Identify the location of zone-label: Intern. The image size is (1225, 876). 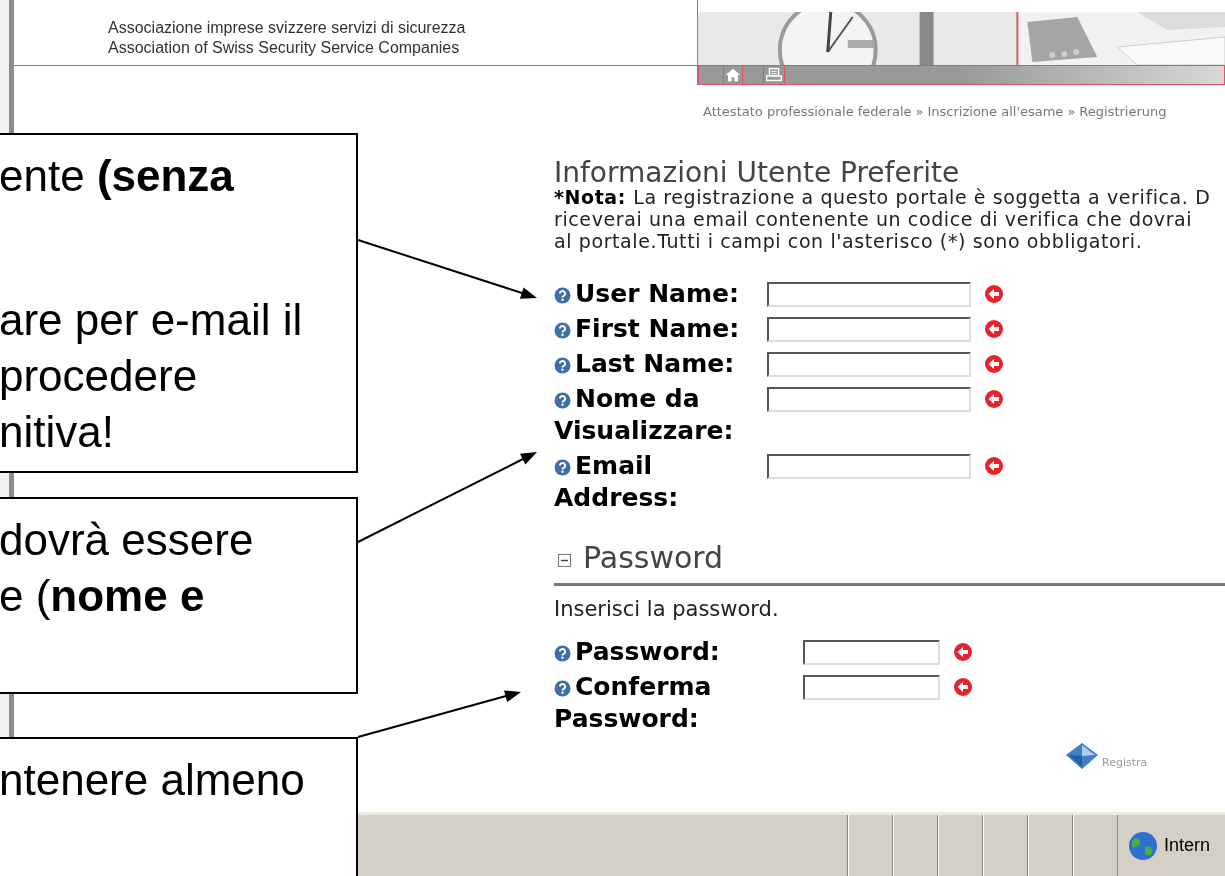
(1187, 845).